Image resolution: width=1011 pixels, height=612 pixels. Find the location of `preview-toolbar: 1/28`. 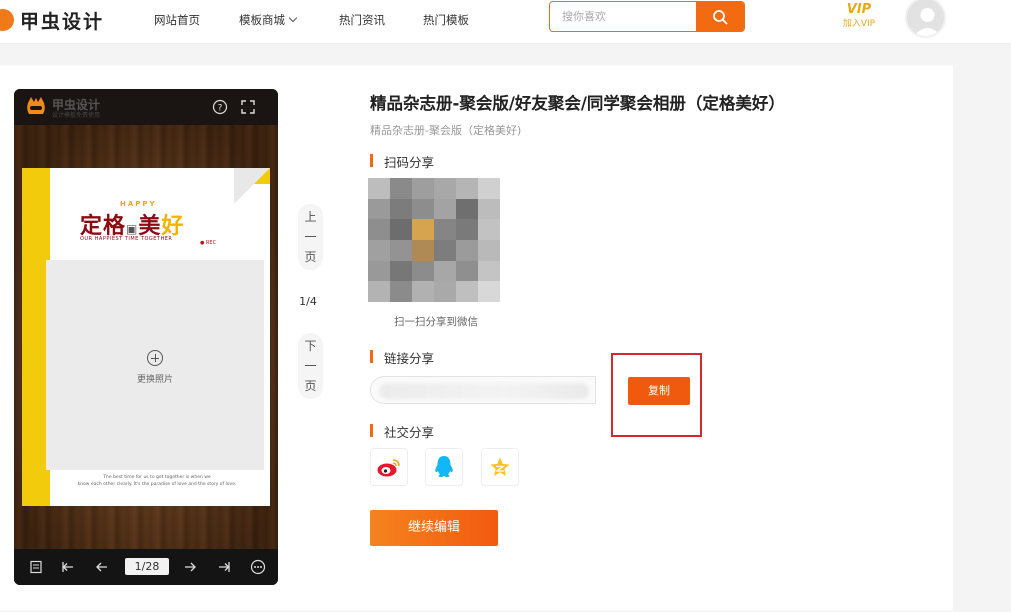

preview-toolbar: 1/28 is located at coordinates (146, 567).